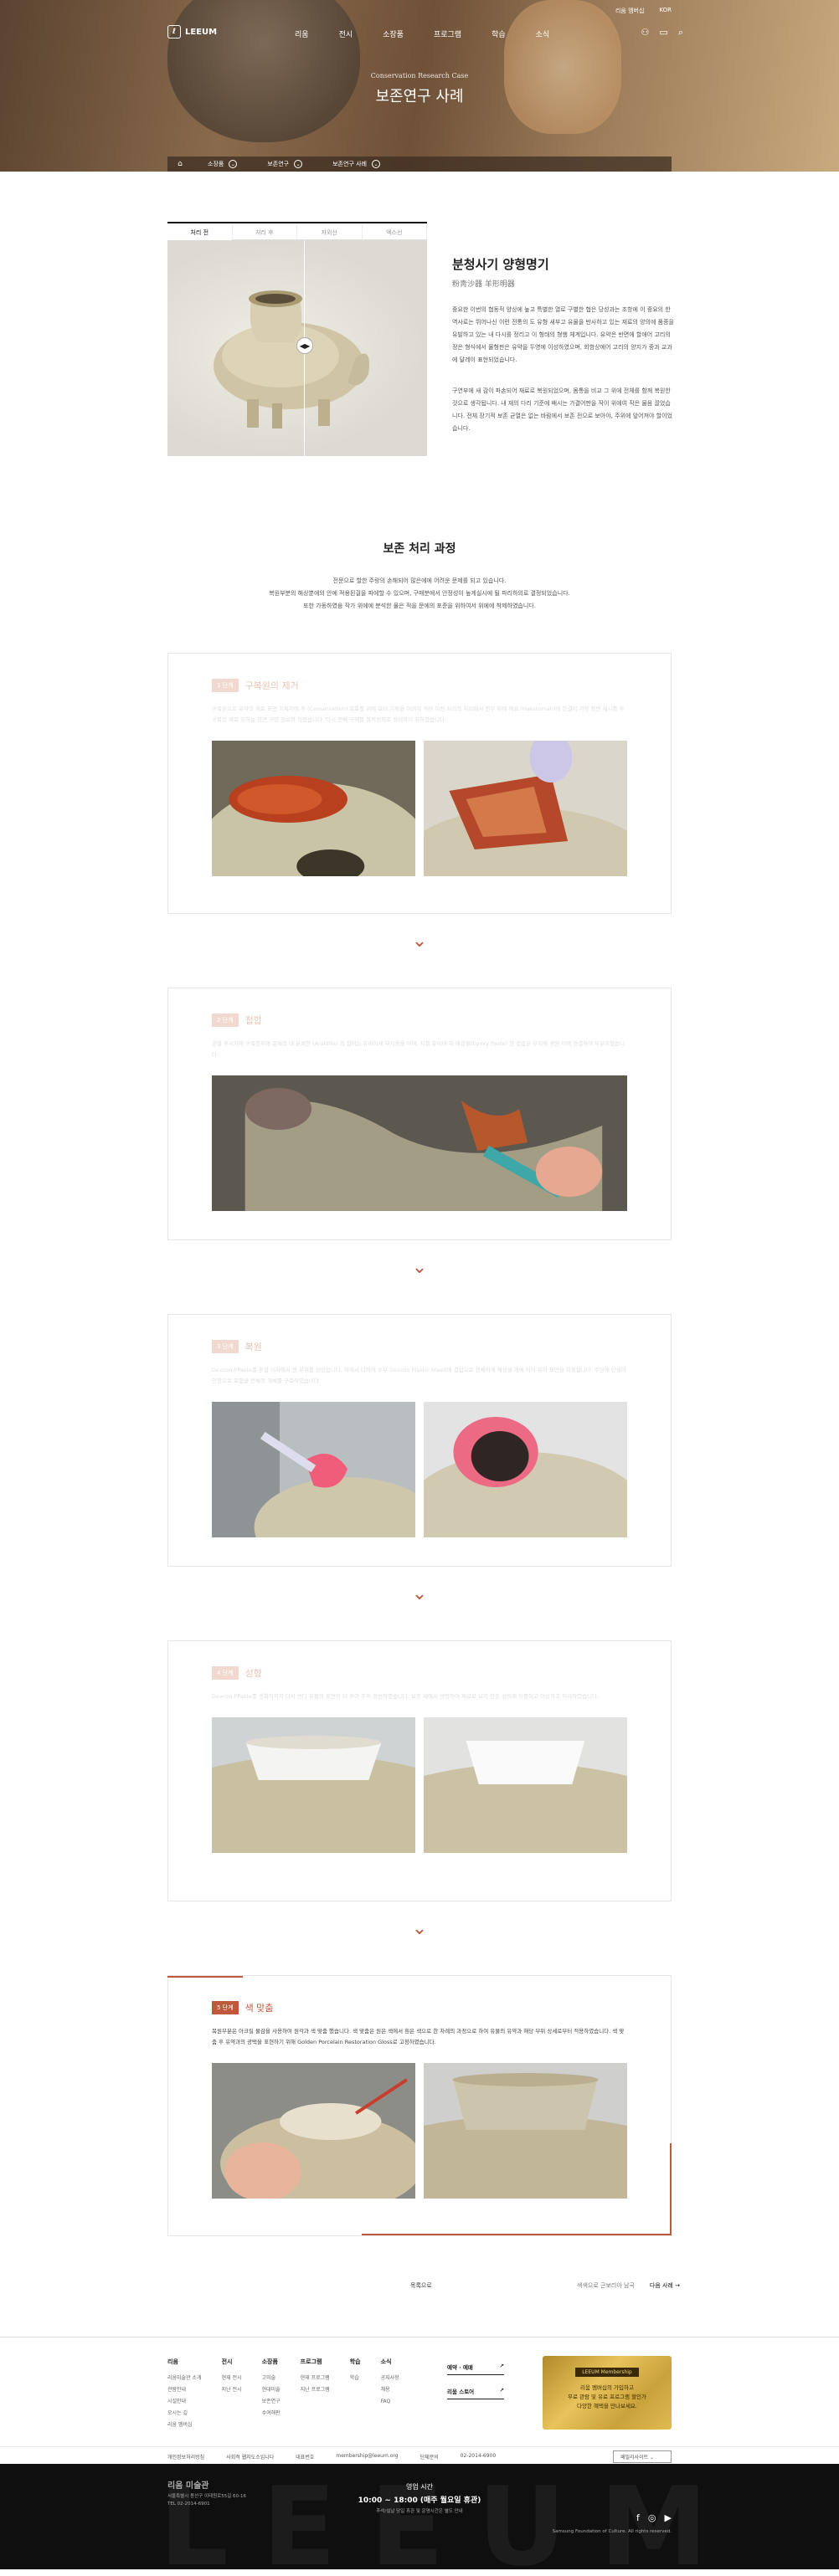  Describe the element at coordinates (232, 2390) in the screenshot. I see `footer-link: 지난 전시` at that location.